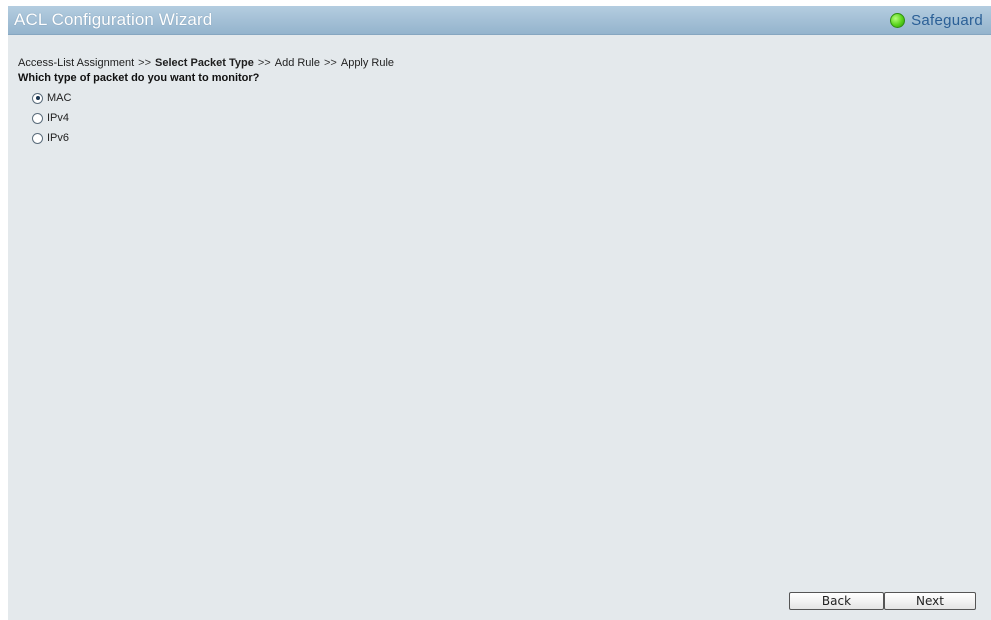  Describe the element at coordinates (37, 118) in the screenshot. I see `radio-ipv4` at that location.